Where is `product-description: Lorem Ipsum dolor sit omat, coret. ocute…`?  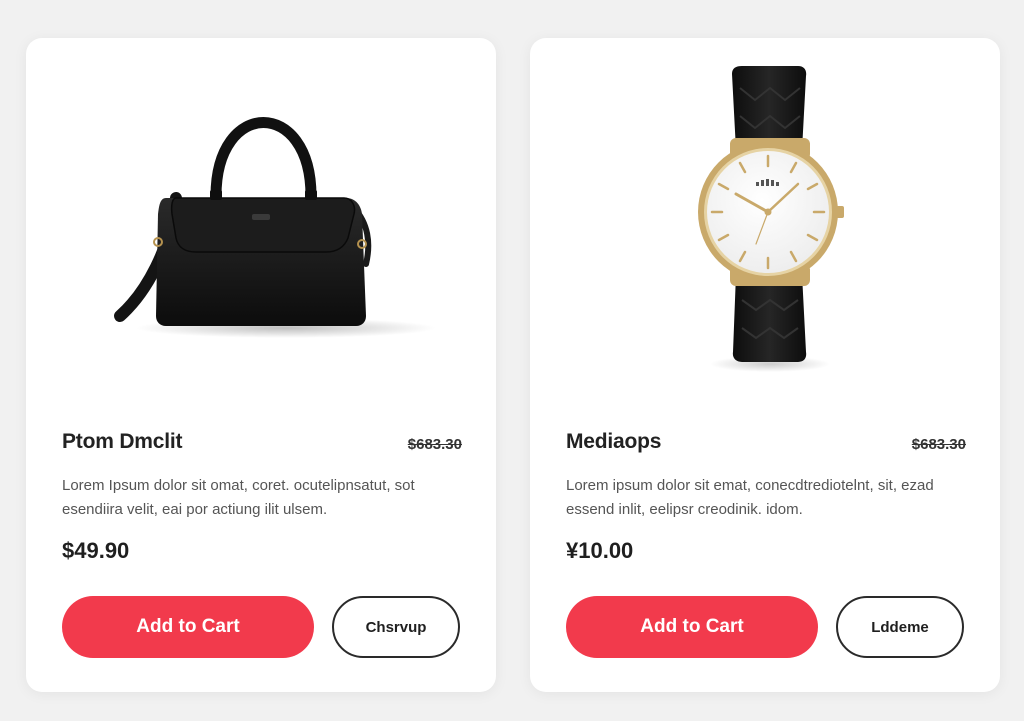 product-description: Lorem Ipsum dolor sit omat, coret. ocute… is located at coordinates (238, 497).